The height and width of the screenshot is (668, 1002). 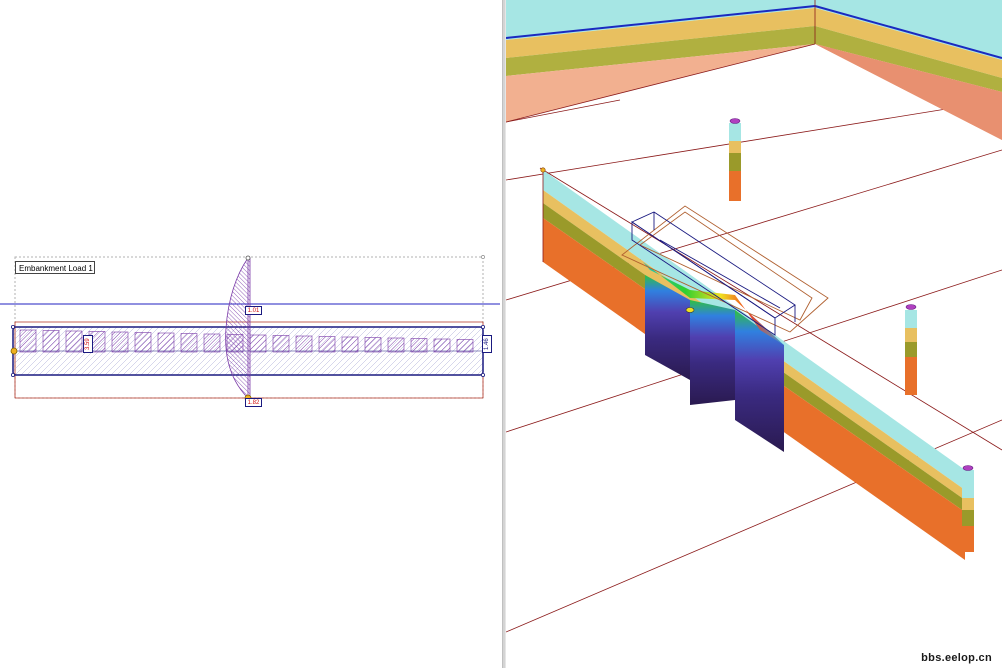 What do you see at coordinates (482, 374) in the screenshot?
I see `corner-handle-br` at bounding box center [482, 374].